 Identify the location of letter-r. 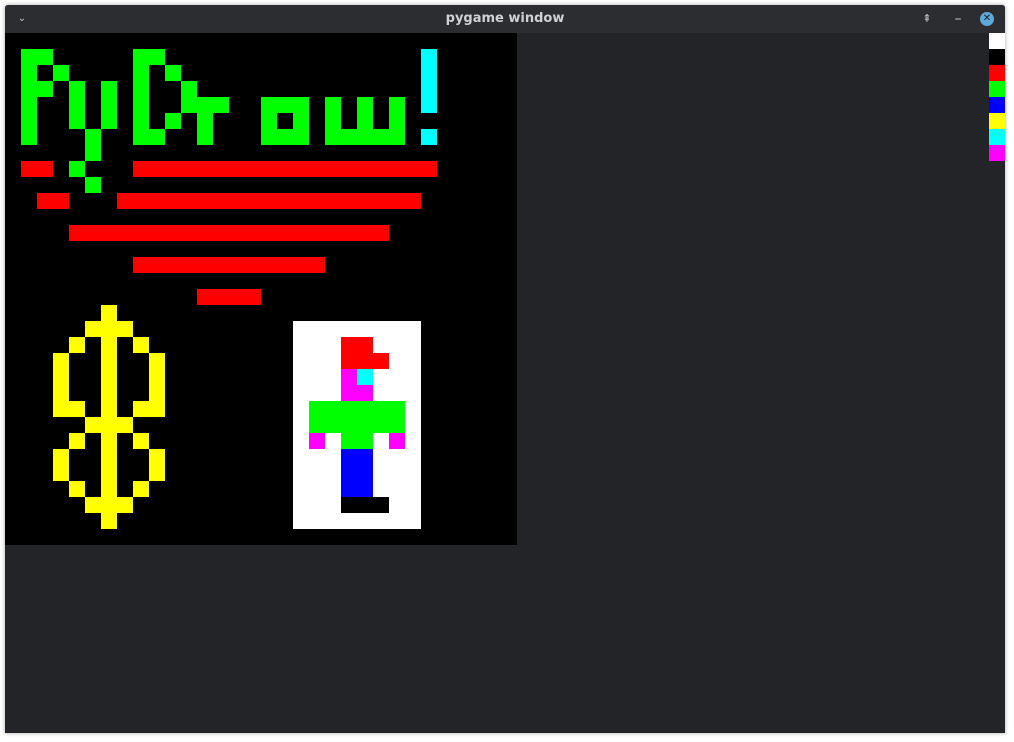
(213, 121).